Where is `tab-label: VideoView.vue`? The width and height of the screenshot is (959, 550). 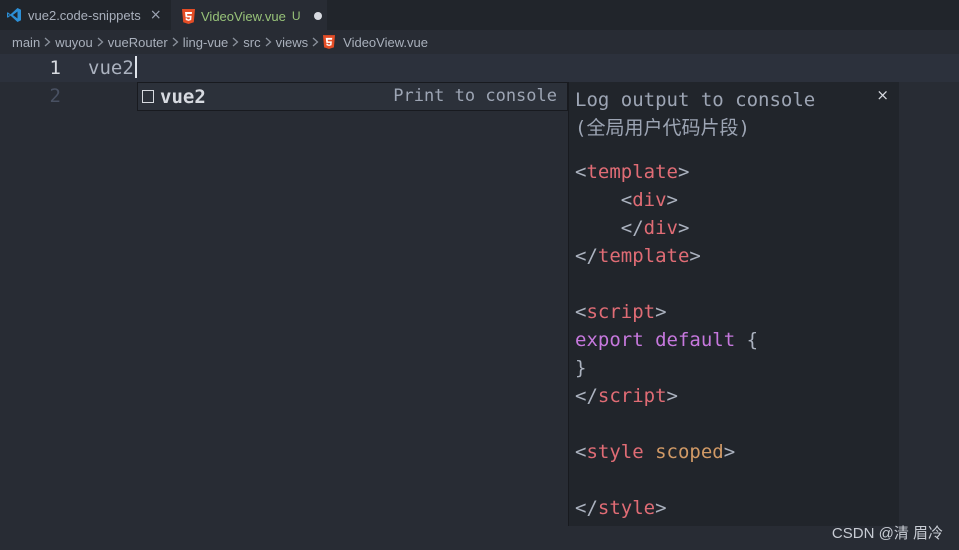 tab-label: VideoView.vue is located at coordinates (243, 16).